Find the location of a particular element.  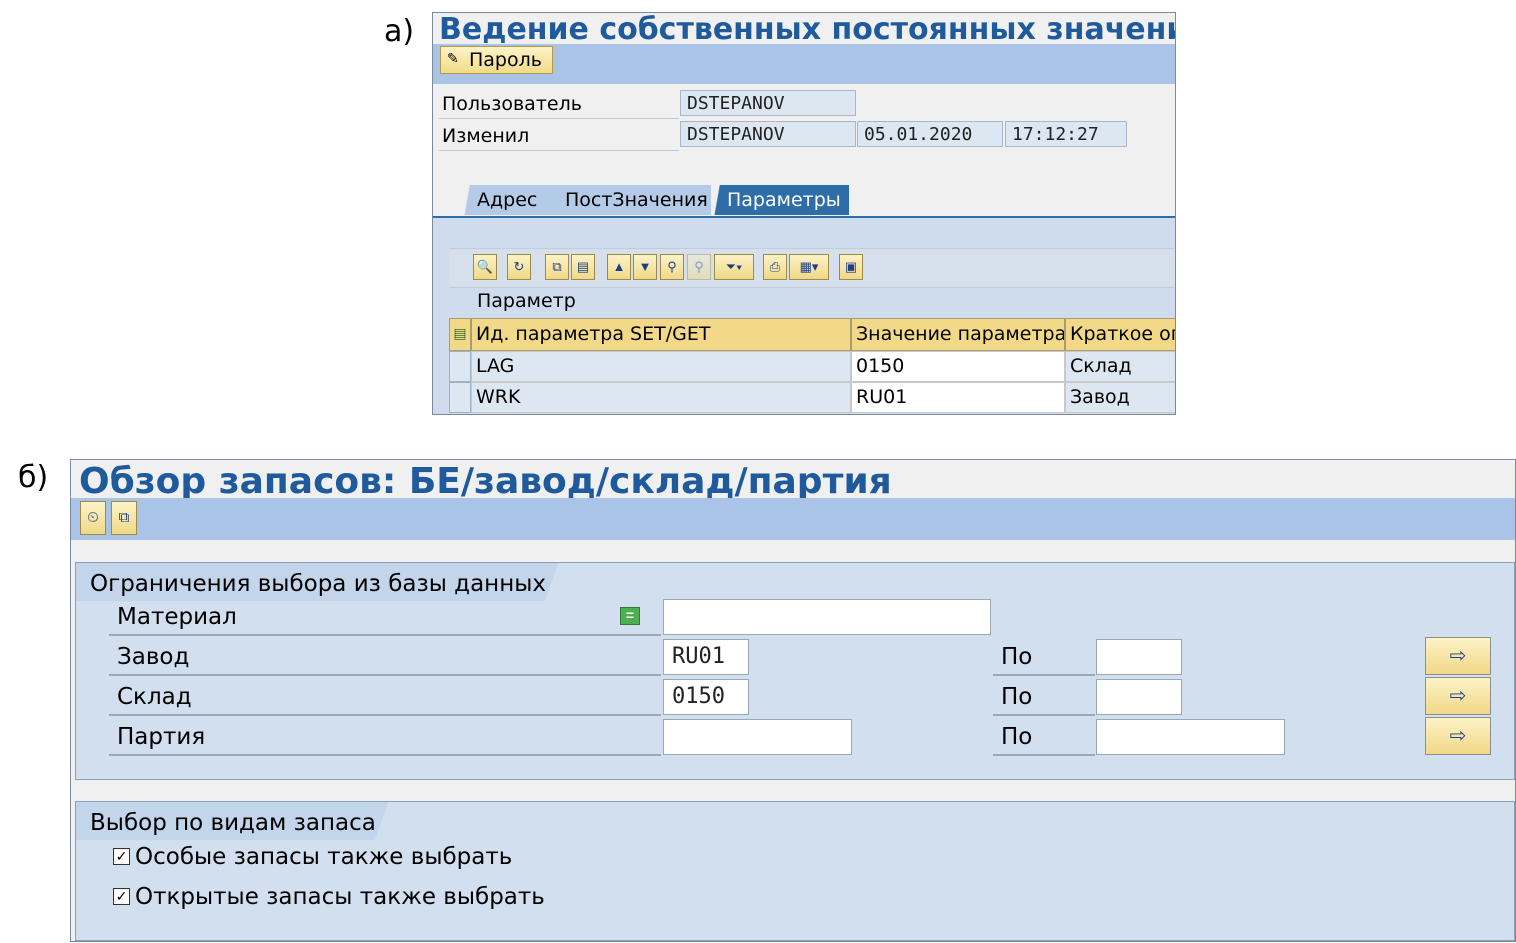

storage-label: Склад is located at coordinates (154, 697).